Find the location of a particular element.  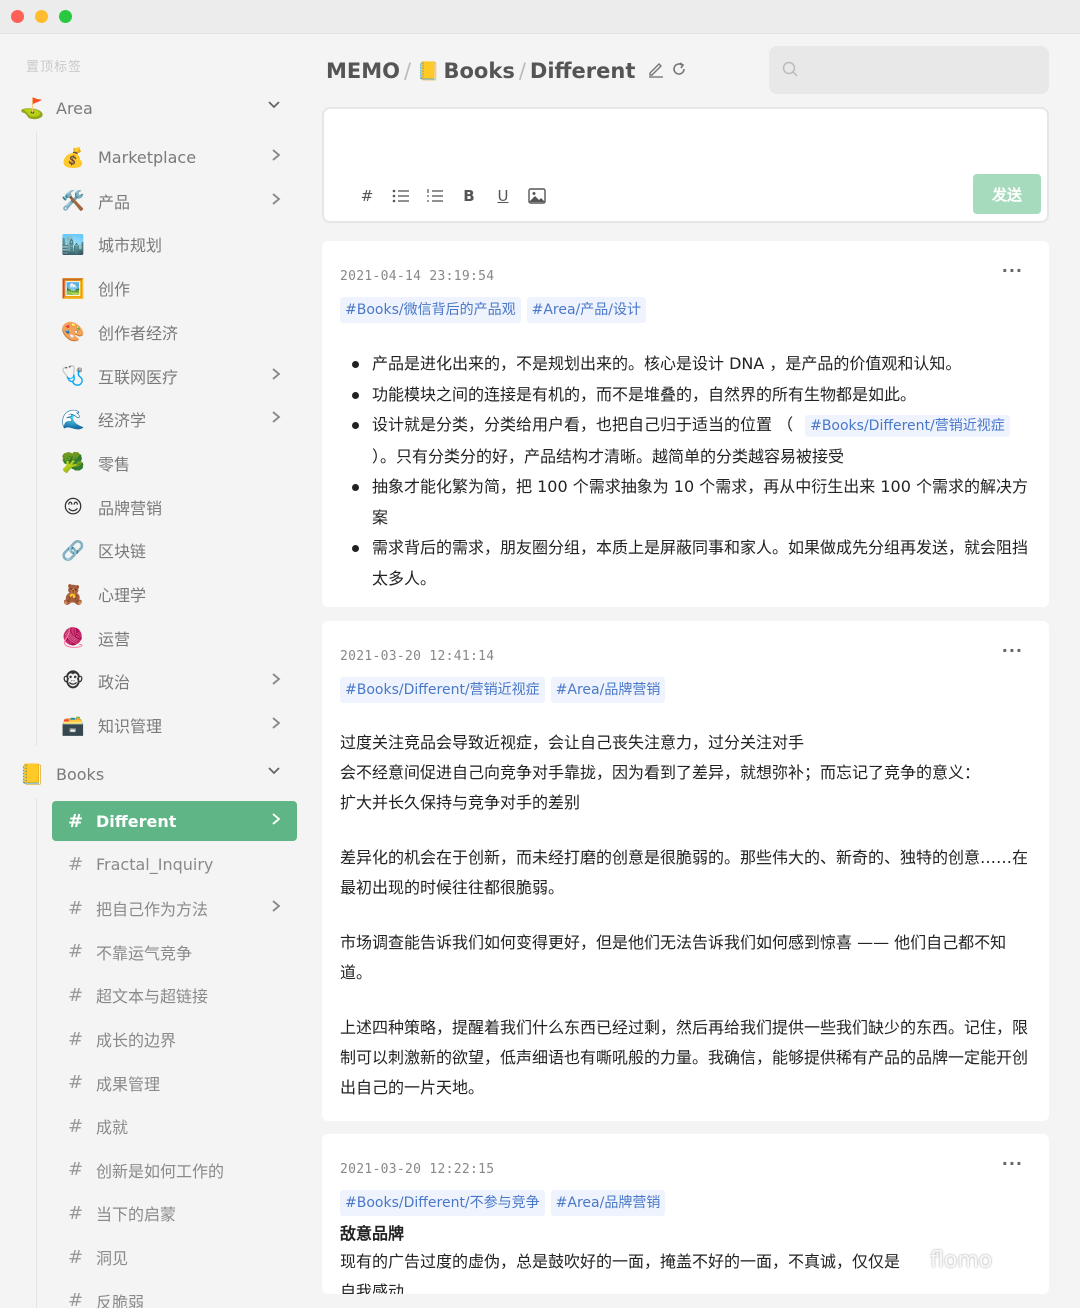

search-box is located at coordinates (909, 70).